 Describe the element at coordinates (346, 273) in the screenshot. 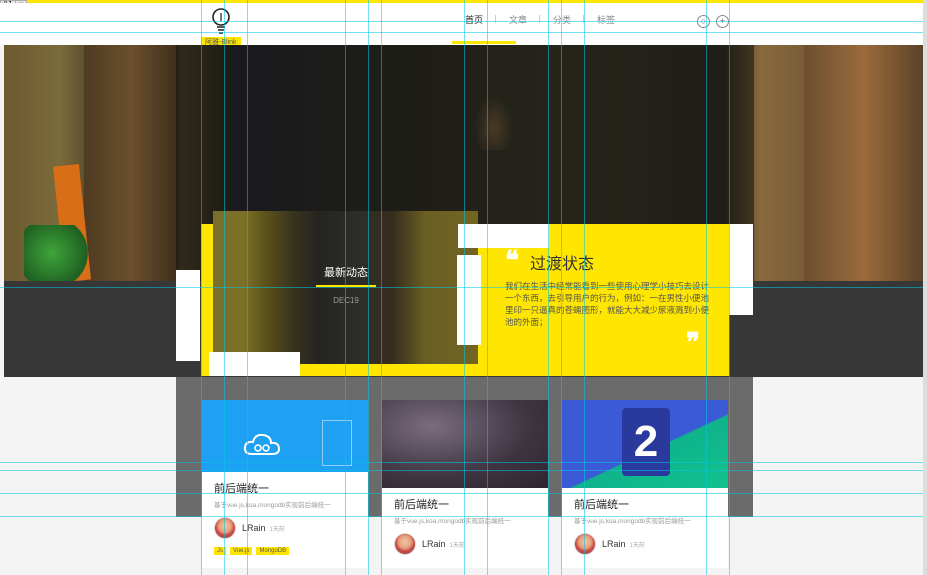

I see `feature-title: 最新动态` at that location.